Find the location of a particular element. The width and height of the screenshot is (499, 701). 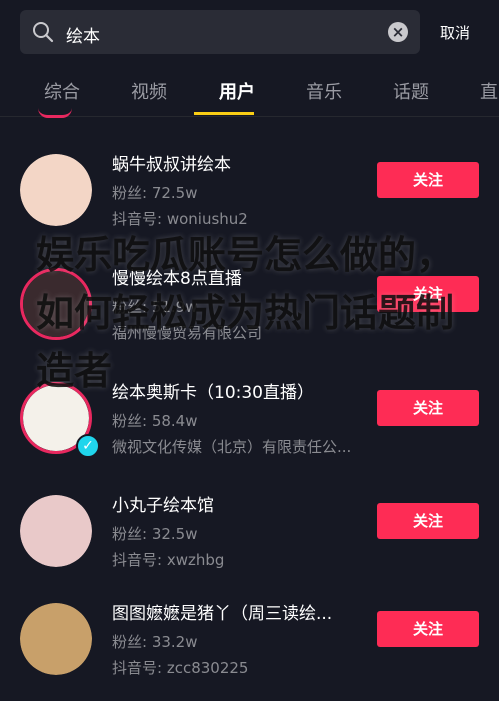

user-subline: 福州慢慢贸易有限公司 is located at coordinates (187, 333).